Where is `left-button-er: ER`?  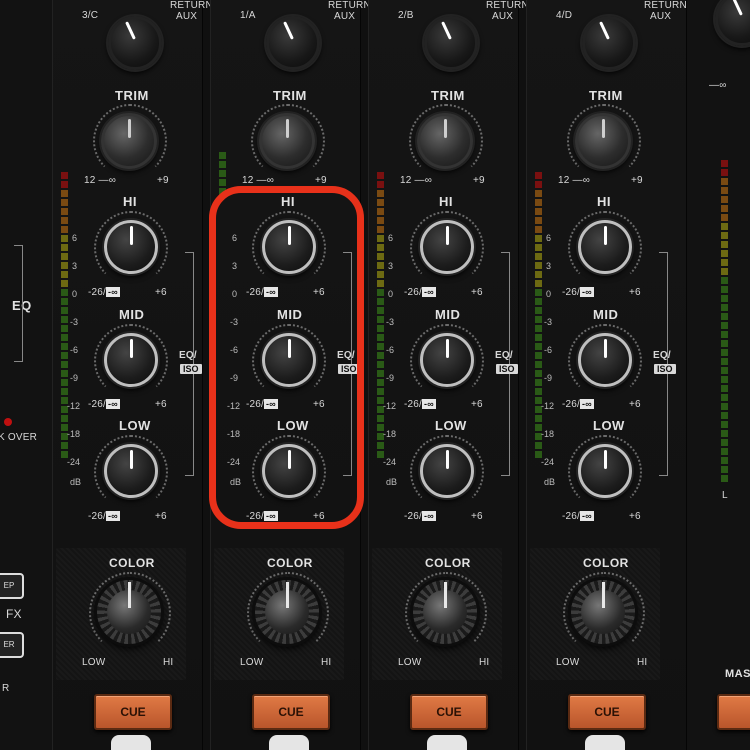
left-button-er: ER is located at coordinates (12, 645).